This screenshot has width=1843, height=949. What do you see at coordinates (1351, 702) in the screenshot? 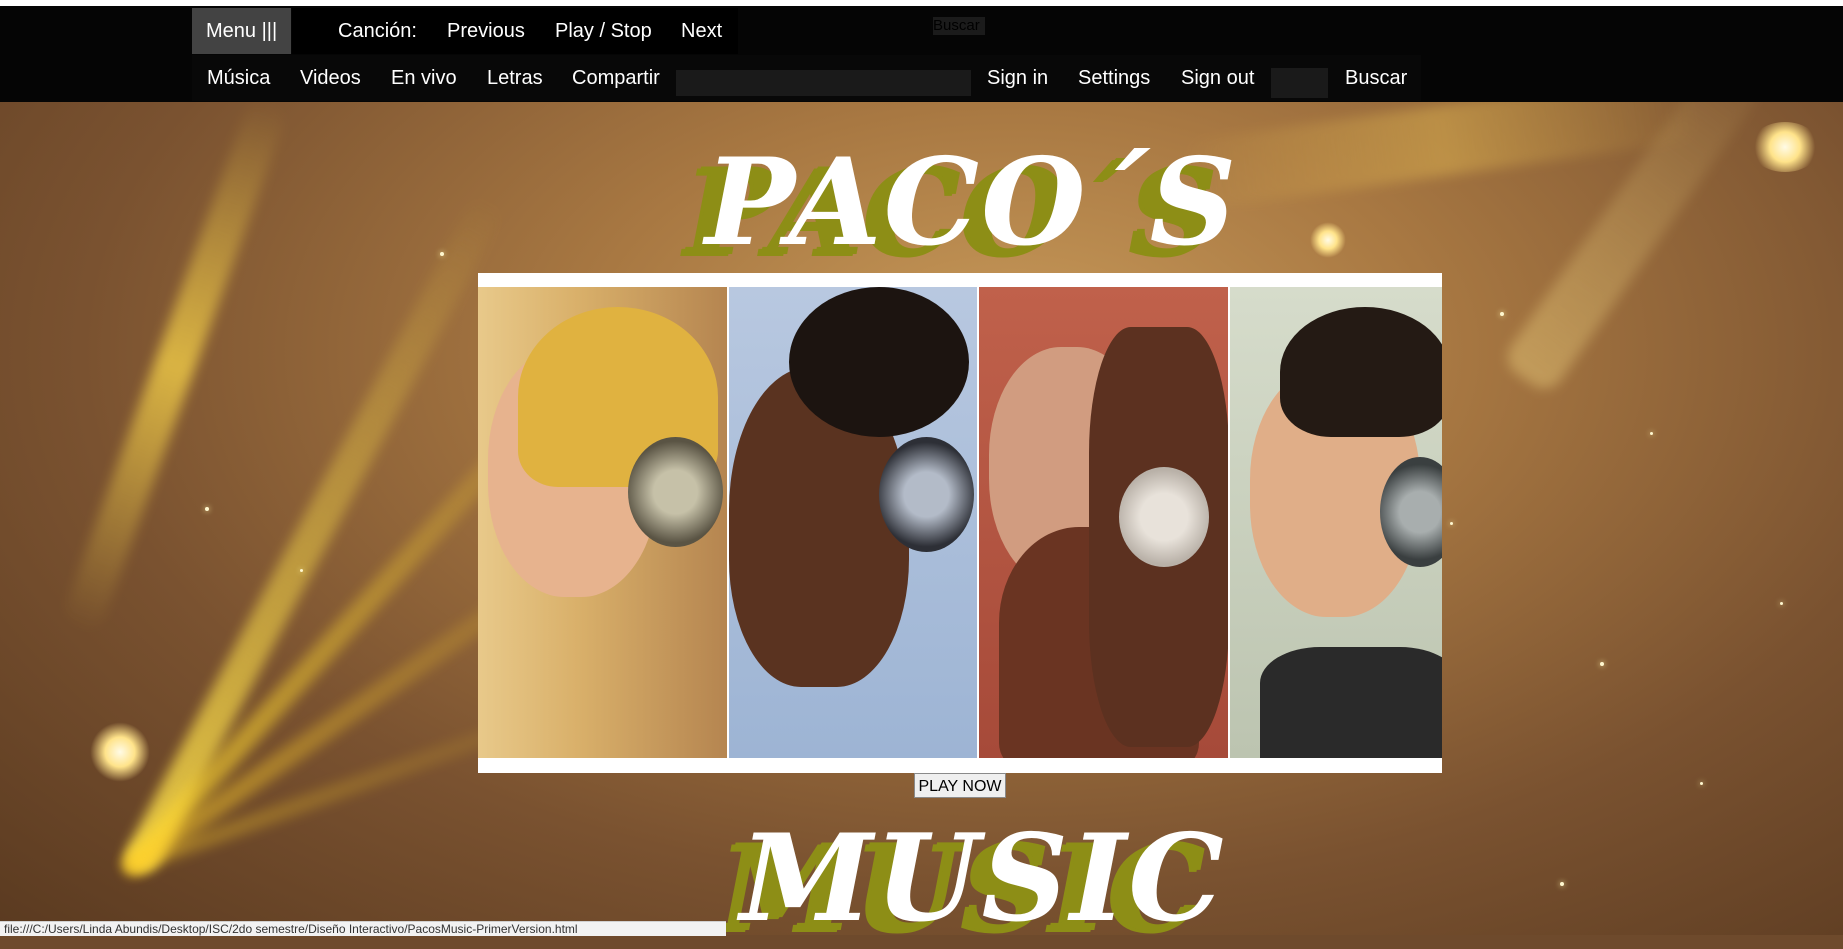
I see `shirt` at bounding box center [1351, 702].